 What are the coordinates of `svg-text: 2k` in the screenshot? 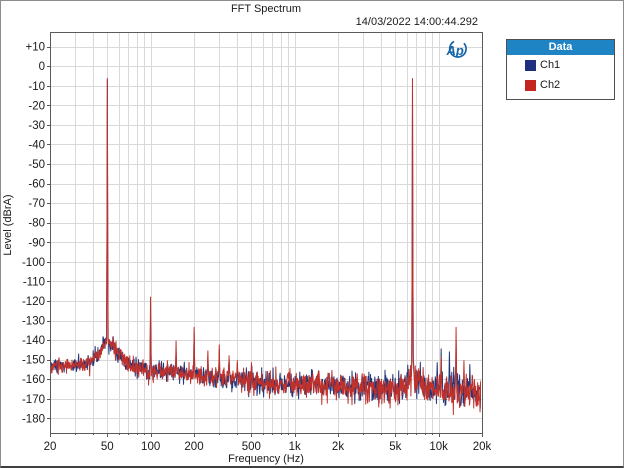 It's located at (338, 447).